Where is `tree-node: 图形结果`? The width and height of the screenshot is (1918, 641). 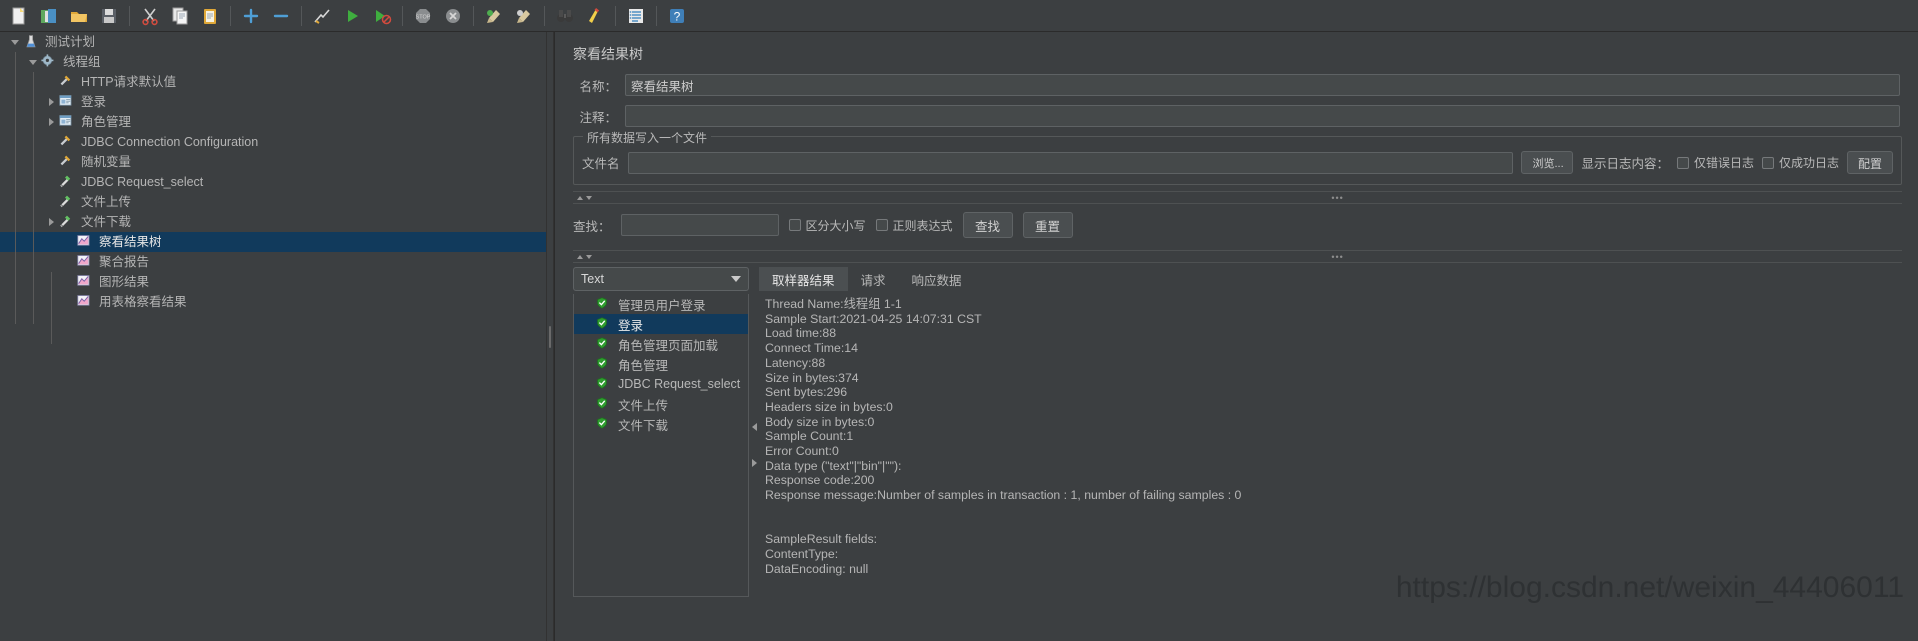 tree-node: 图形结果 is located at coordinates (273, 282).